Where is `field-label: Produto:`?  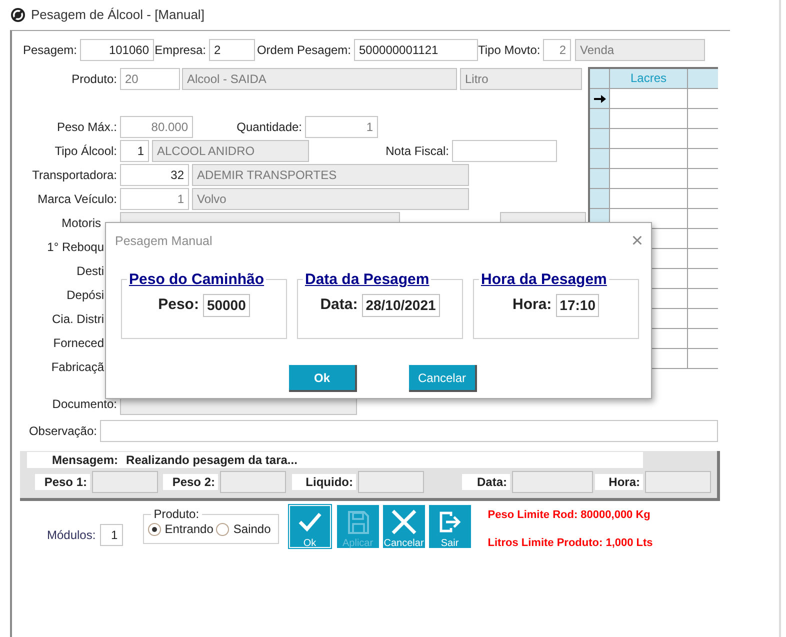 field-label: Produto: is located at coordinates (94, 79).